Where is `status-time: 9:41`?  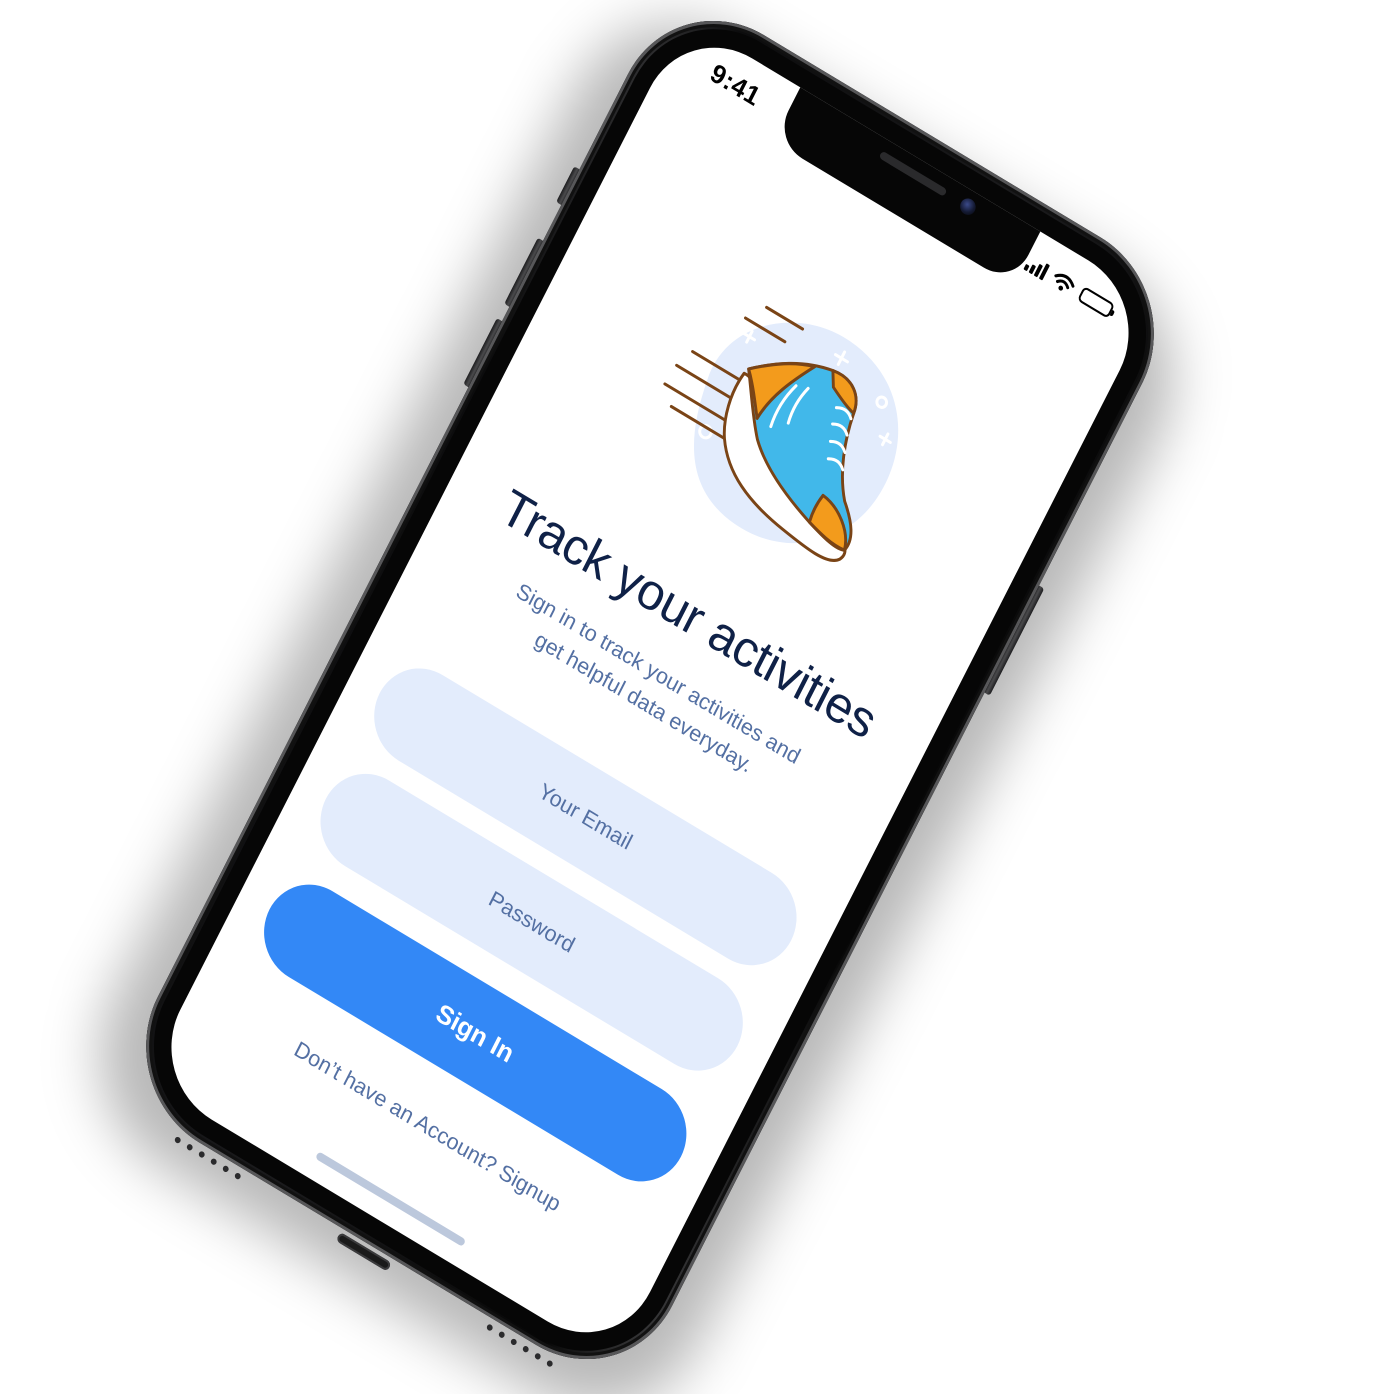 status-time: 9:41 is located at coordinates (735, 84).